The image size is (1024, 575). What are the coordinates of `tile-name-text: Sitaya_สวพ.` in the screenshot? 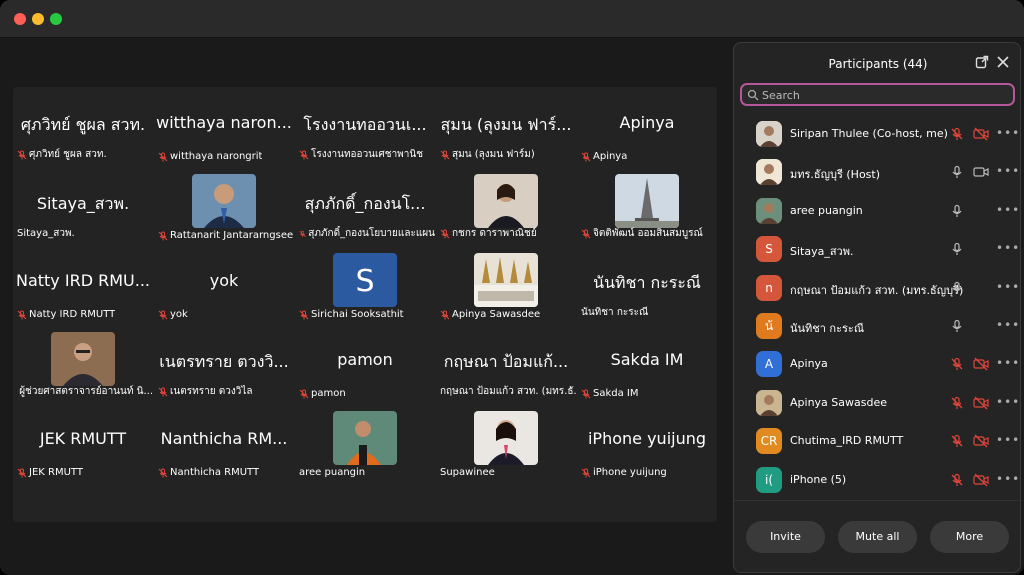 It's located at (46, 233).